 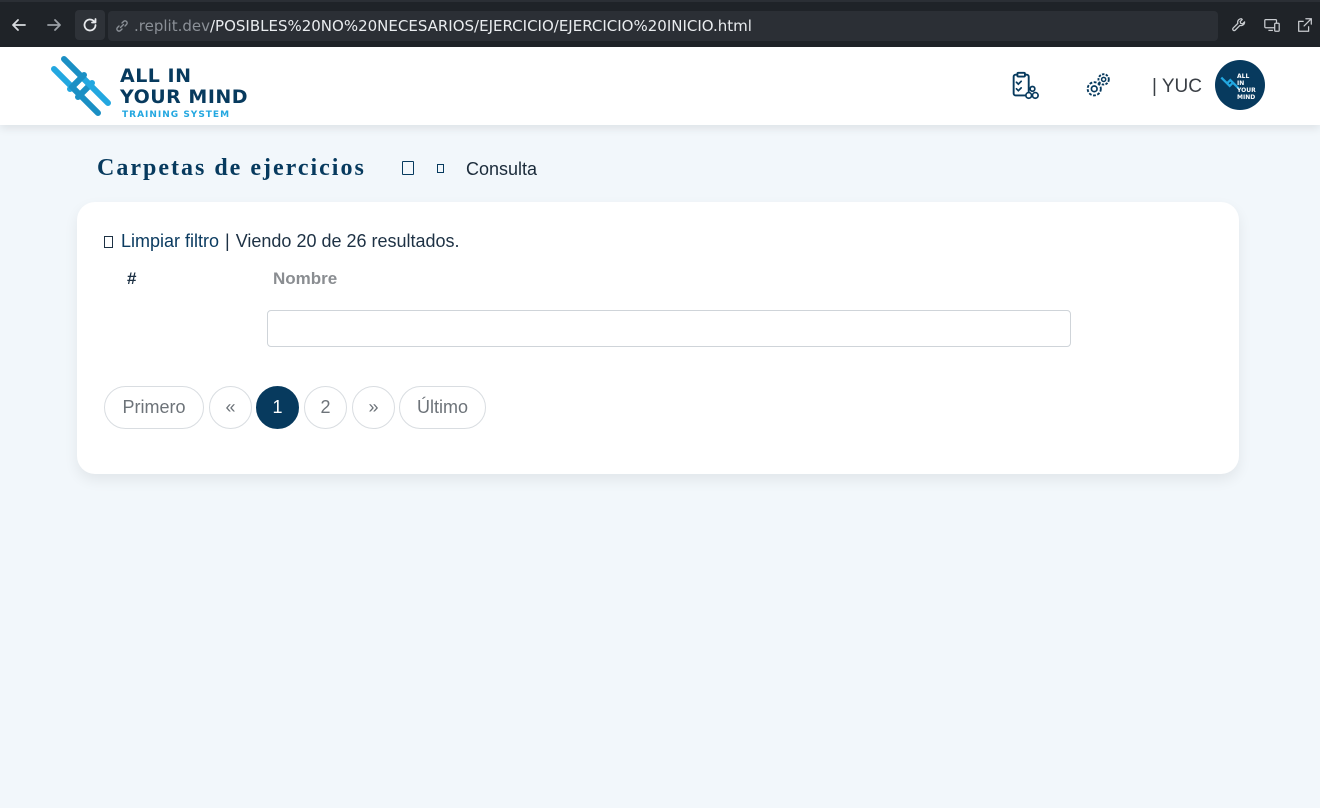 What do you see at coordinates (131, 279) in the screenshot?
I see `column-header-number: #` at bounding box center [131, 279].